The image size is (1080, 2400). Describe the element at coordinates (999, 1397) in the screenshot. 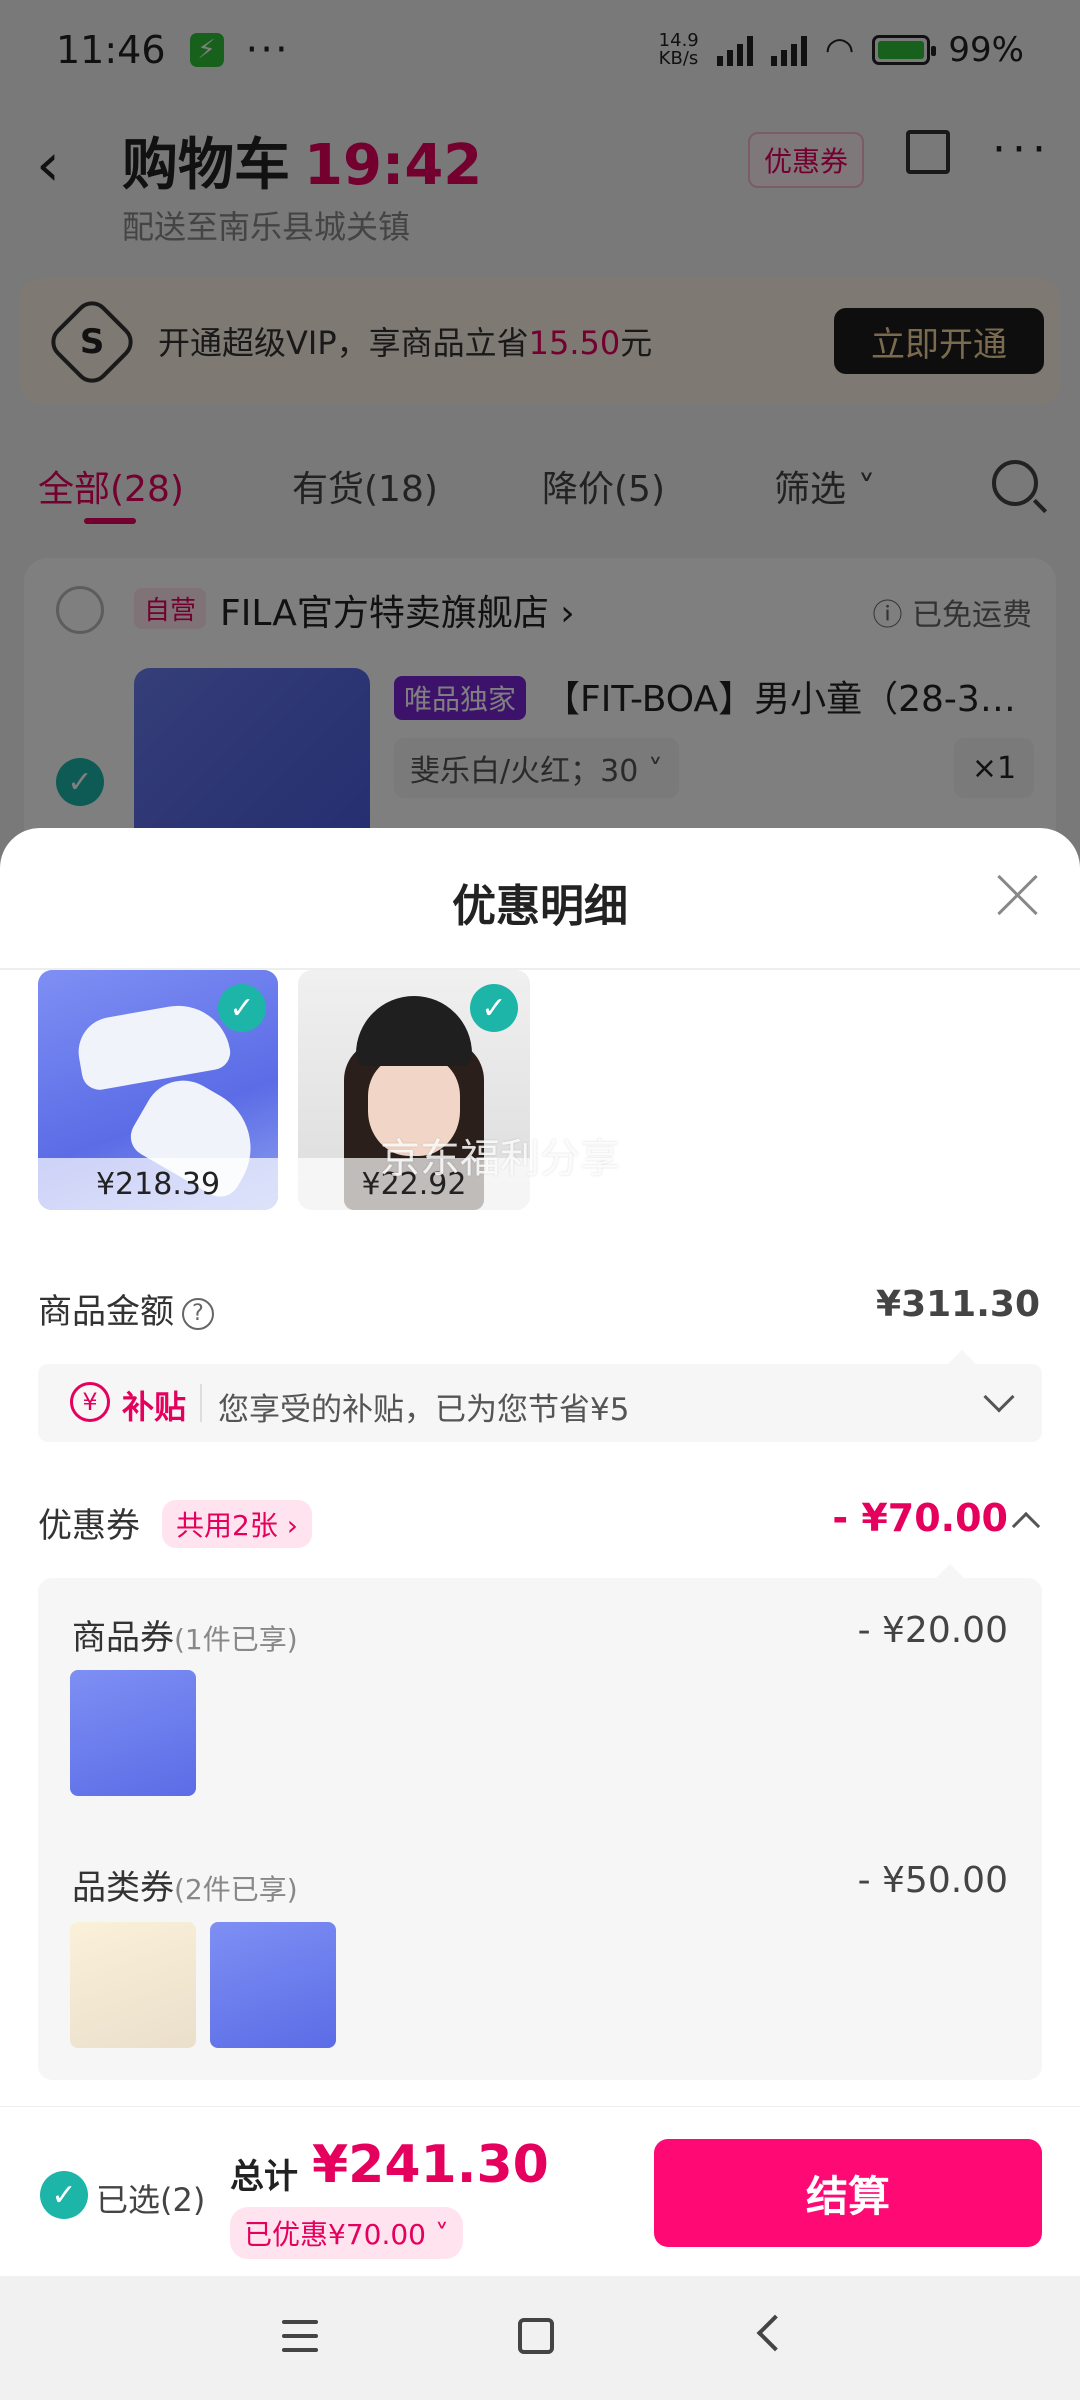

I see `chevron-down-icon` at that location.